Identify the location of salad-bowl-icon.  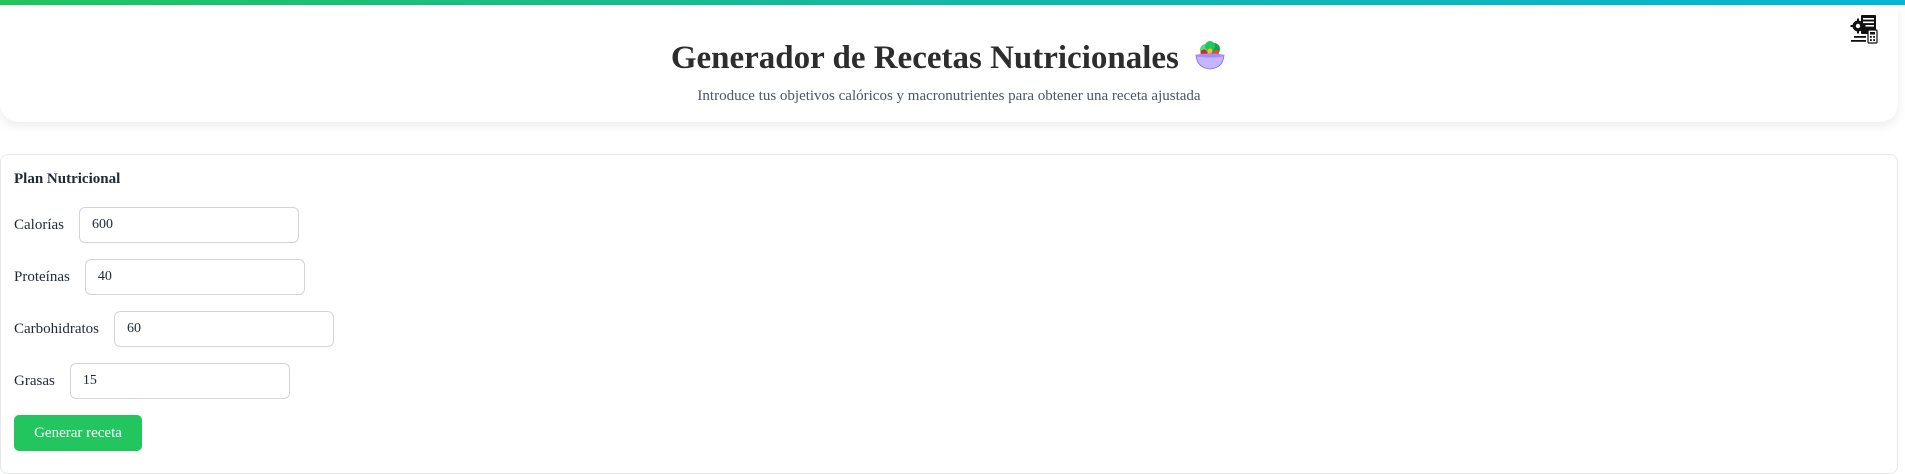
(1210, 55).